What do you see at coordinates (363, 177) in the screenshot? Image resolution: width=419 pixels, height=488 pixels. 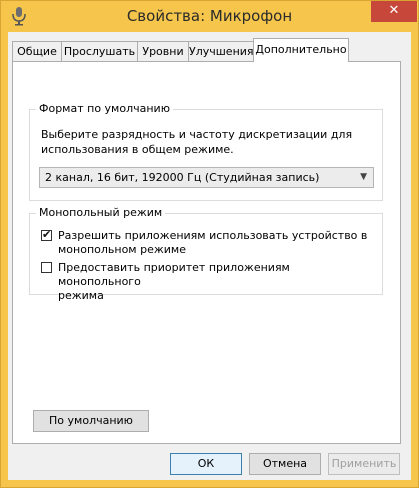 I see `chevron-down-icon: ▼` at bounding box center [363, 177].